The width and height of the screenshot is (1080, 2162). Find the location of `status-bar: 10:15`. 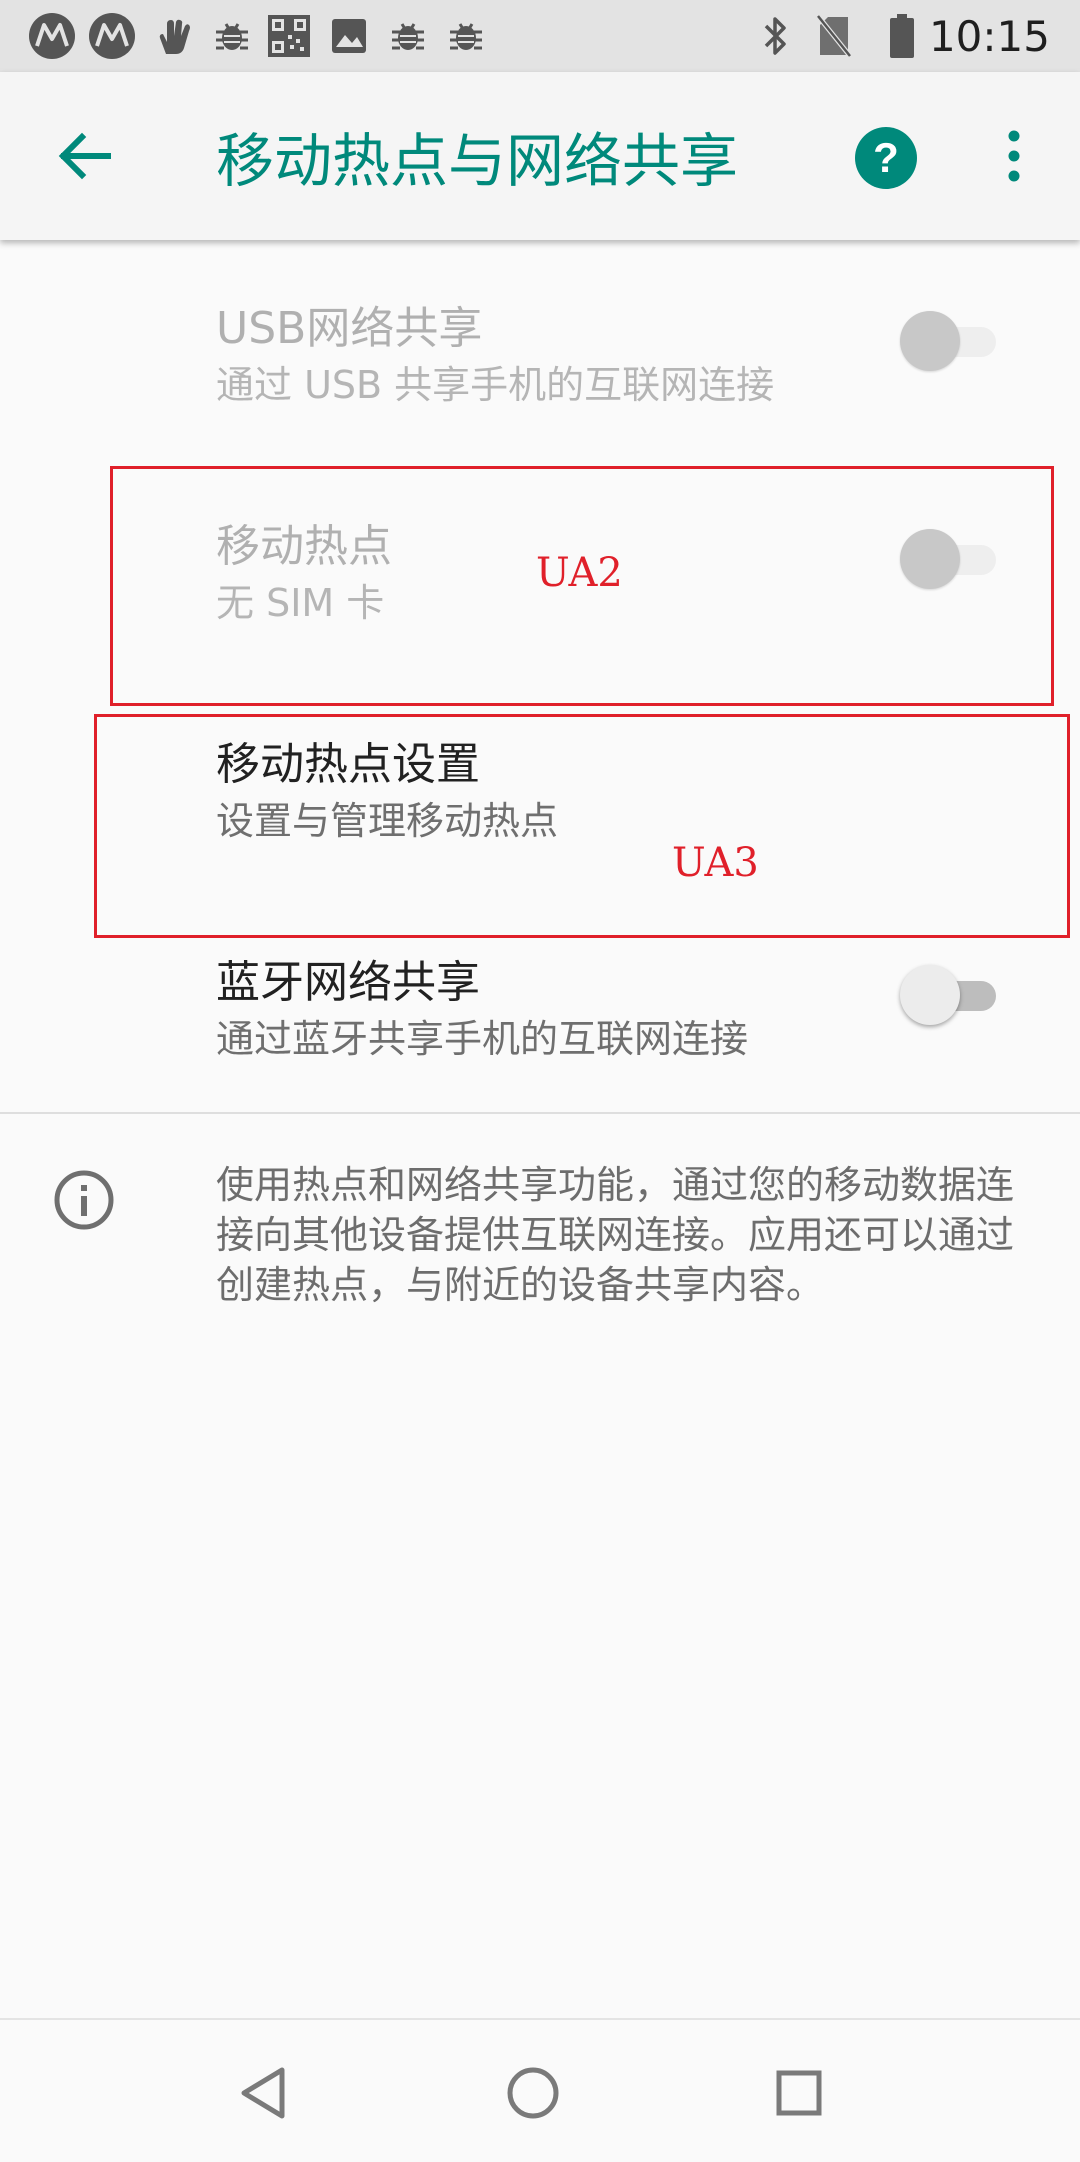

status-bar: 10:15 is located at coordinates (540, 36).